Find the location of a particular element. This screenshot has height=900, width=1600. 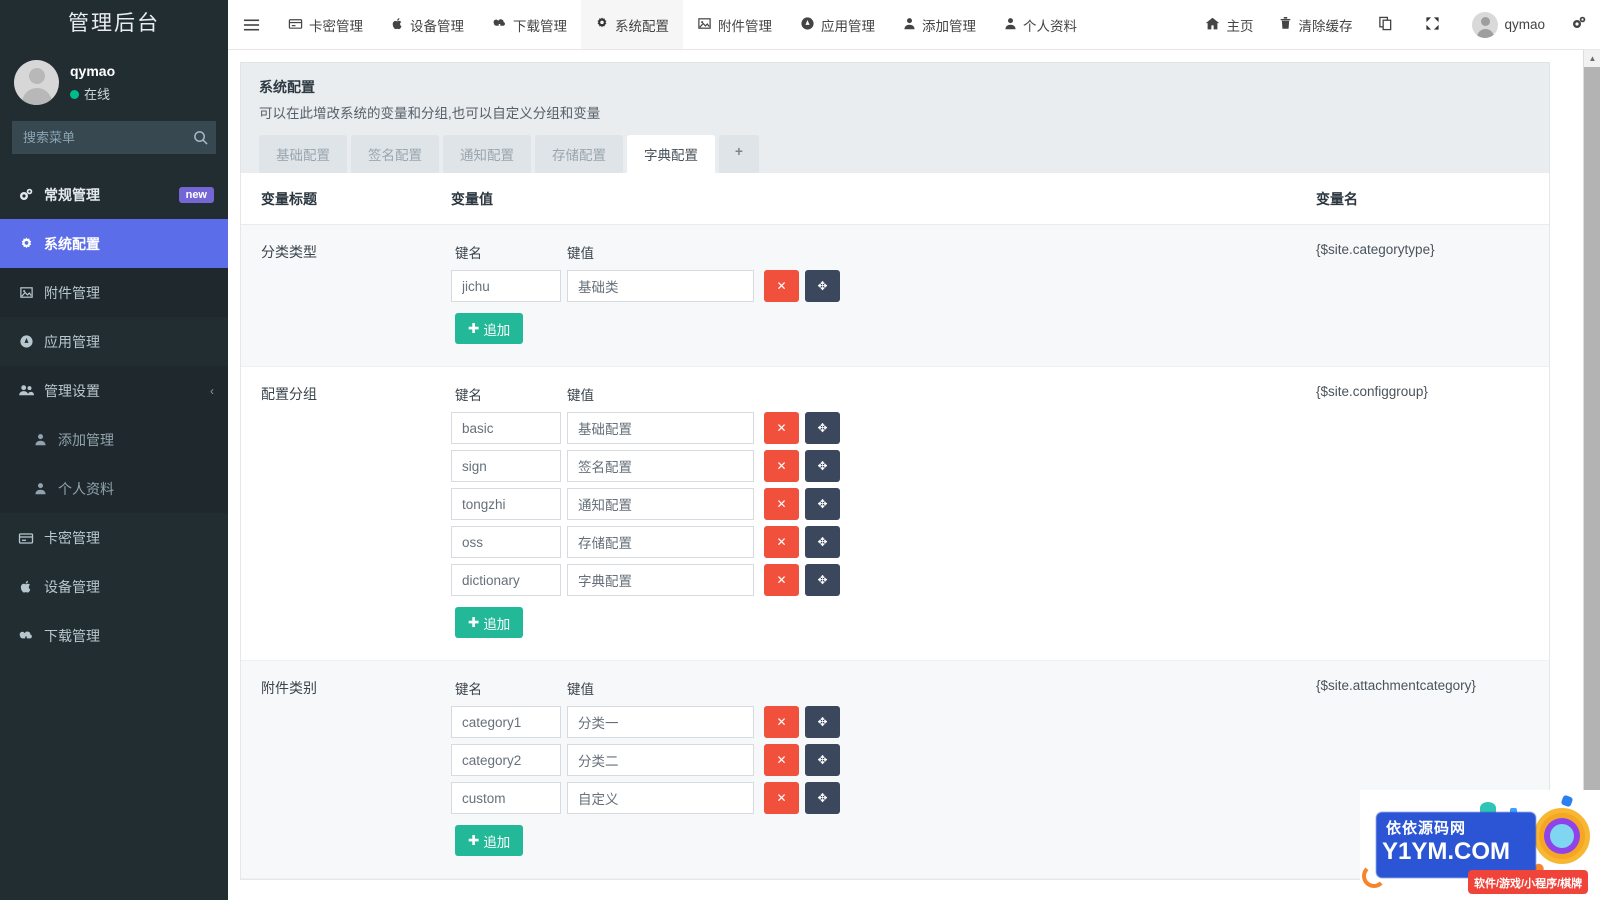

page-description: 可以在此增改系统的变量和分组,也可以自定义分组和变量 is located at coordinates (430, 113).